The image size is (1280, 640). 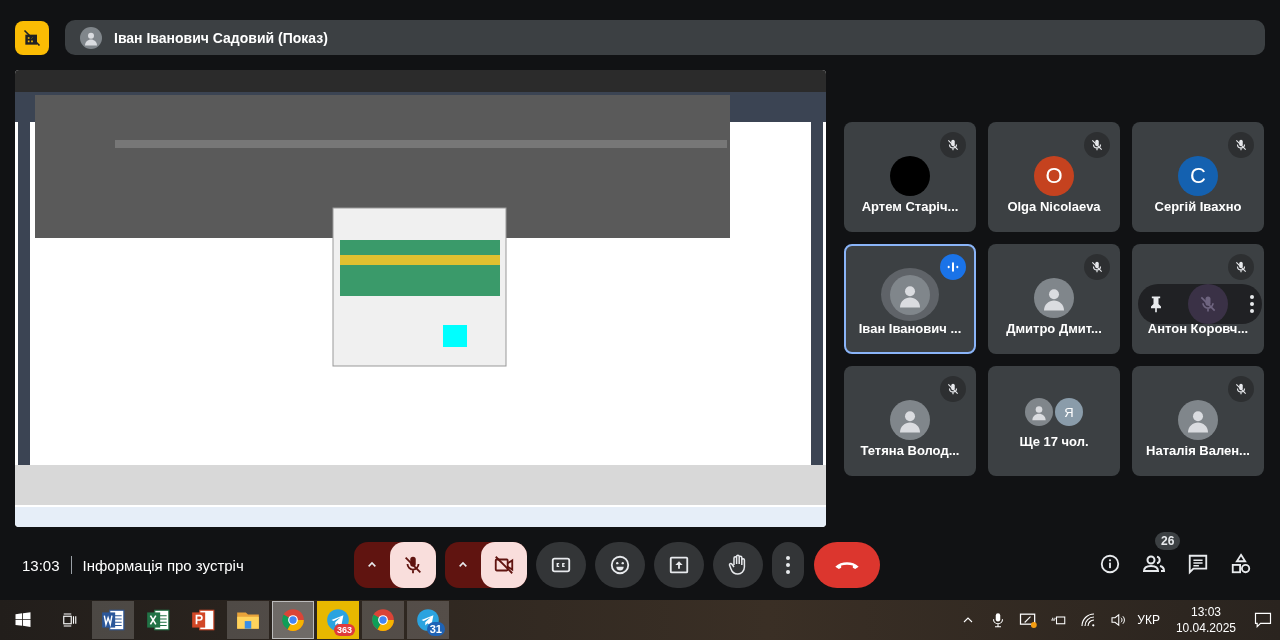 What do you see at coordinates (1198, 206) in the screenshot?
I see `participant-name: Сергій Івахно` at bounding box center [1198, 206].